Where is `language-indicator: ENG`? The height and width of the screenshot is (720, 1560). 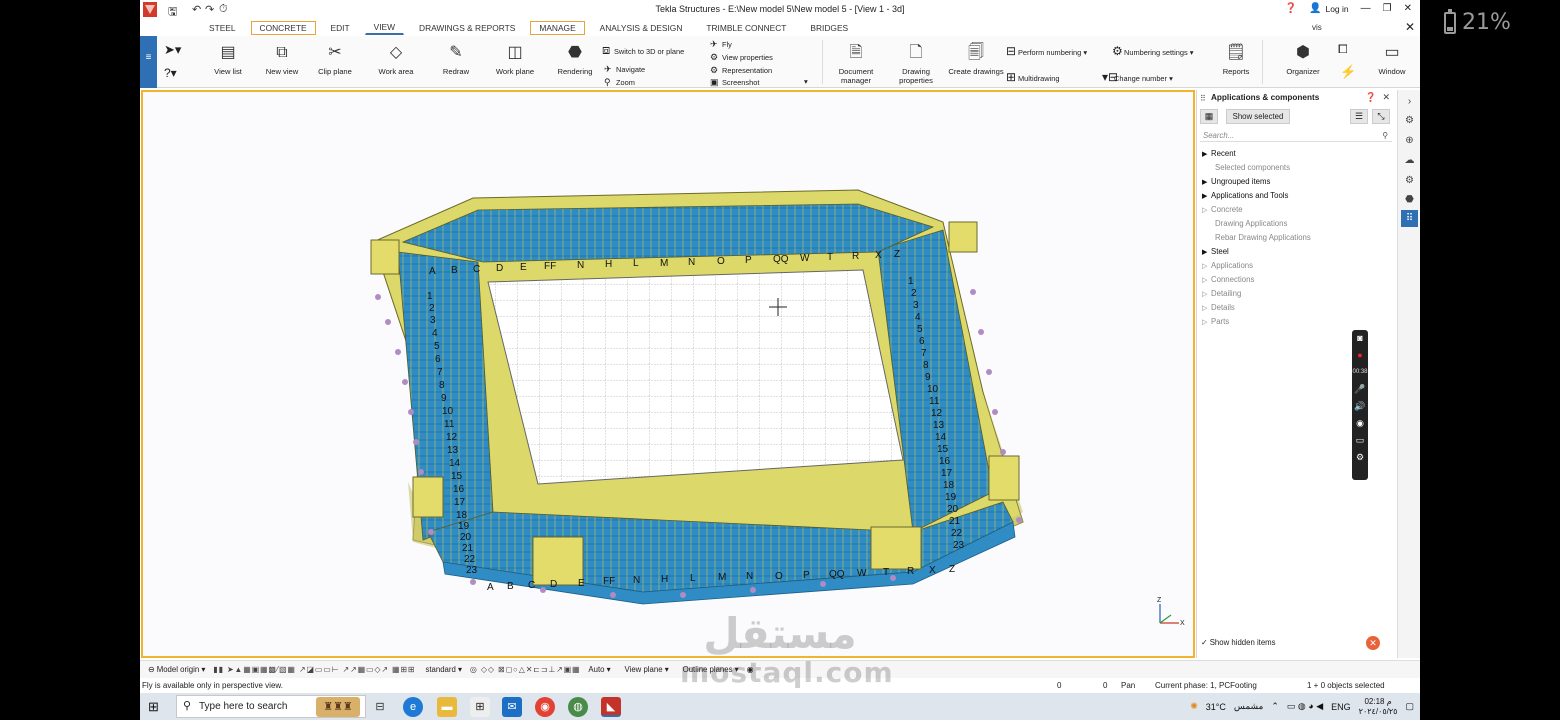 language-indicator: ENG is located at coordinates (1341, 707).